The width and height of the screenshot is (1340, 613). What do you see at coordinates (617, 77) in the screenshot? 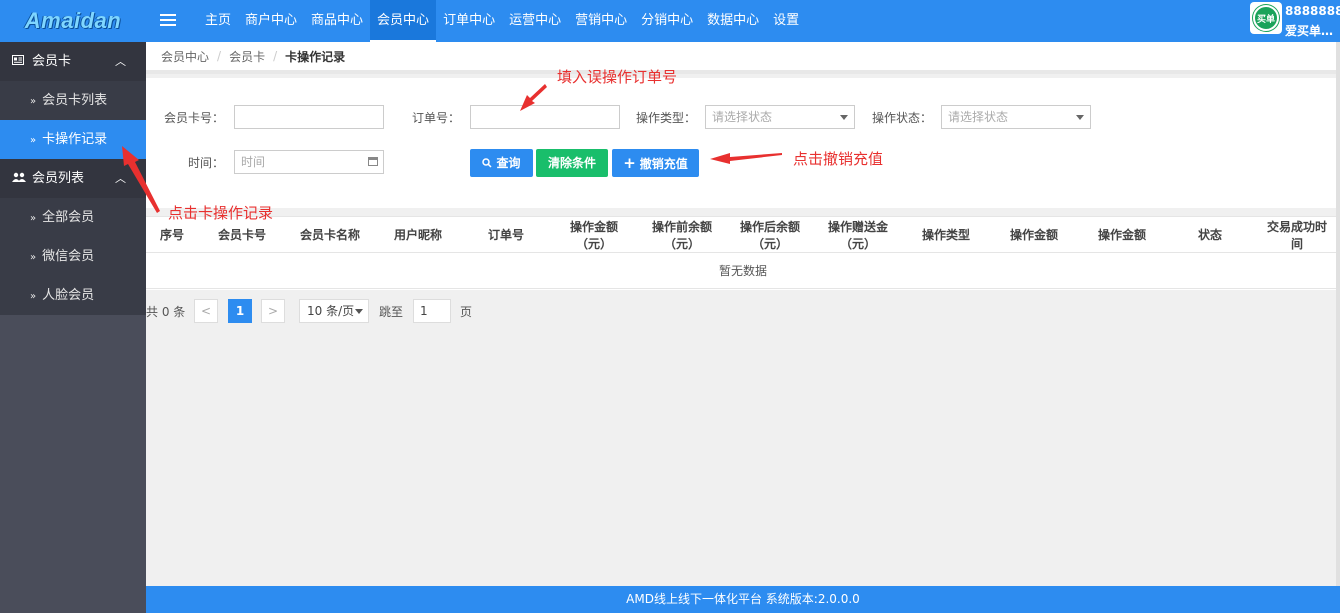
I see `annotation-fill-order: 填入误操作订单号` at bounding box center [617, 77].